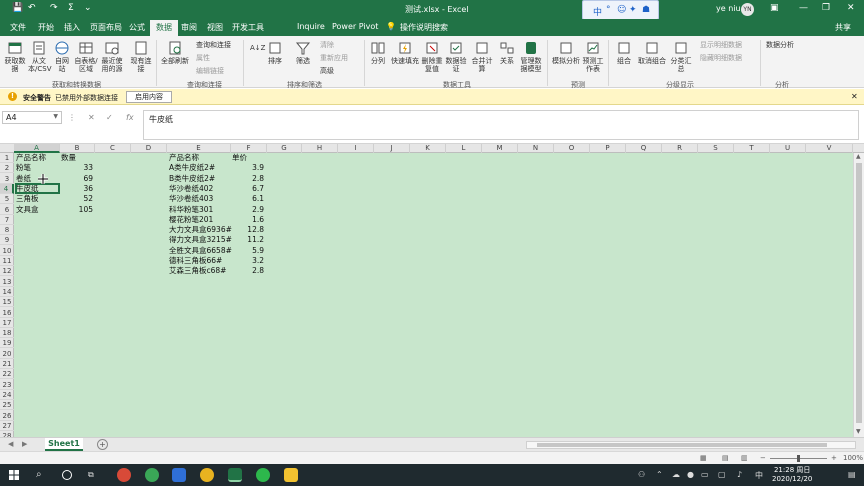 Image resolution: width=864 pixels, height=486 pixels. I want to click on table-cell: 产品名称, so click(184, 158).